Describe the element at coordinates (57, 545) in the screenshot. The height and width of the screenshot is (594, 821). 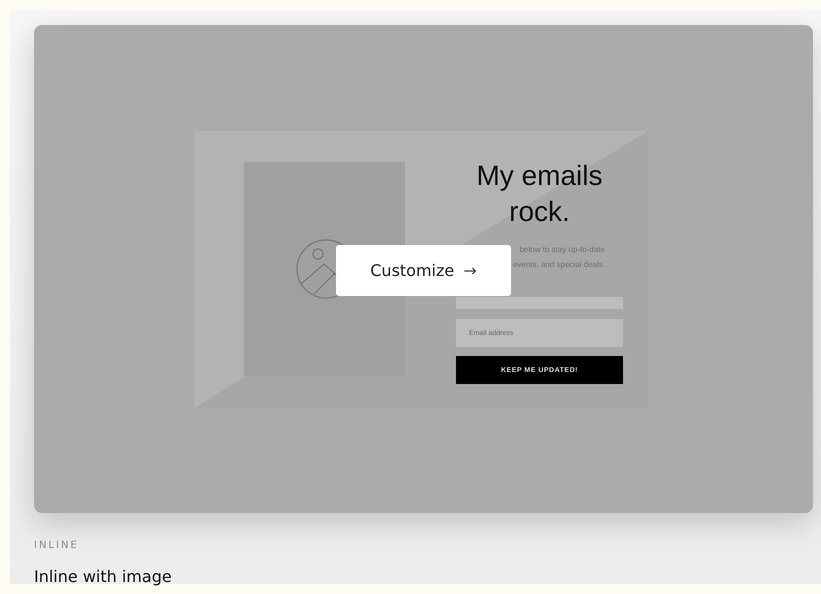
I see `category-label: INLINE` at that location.